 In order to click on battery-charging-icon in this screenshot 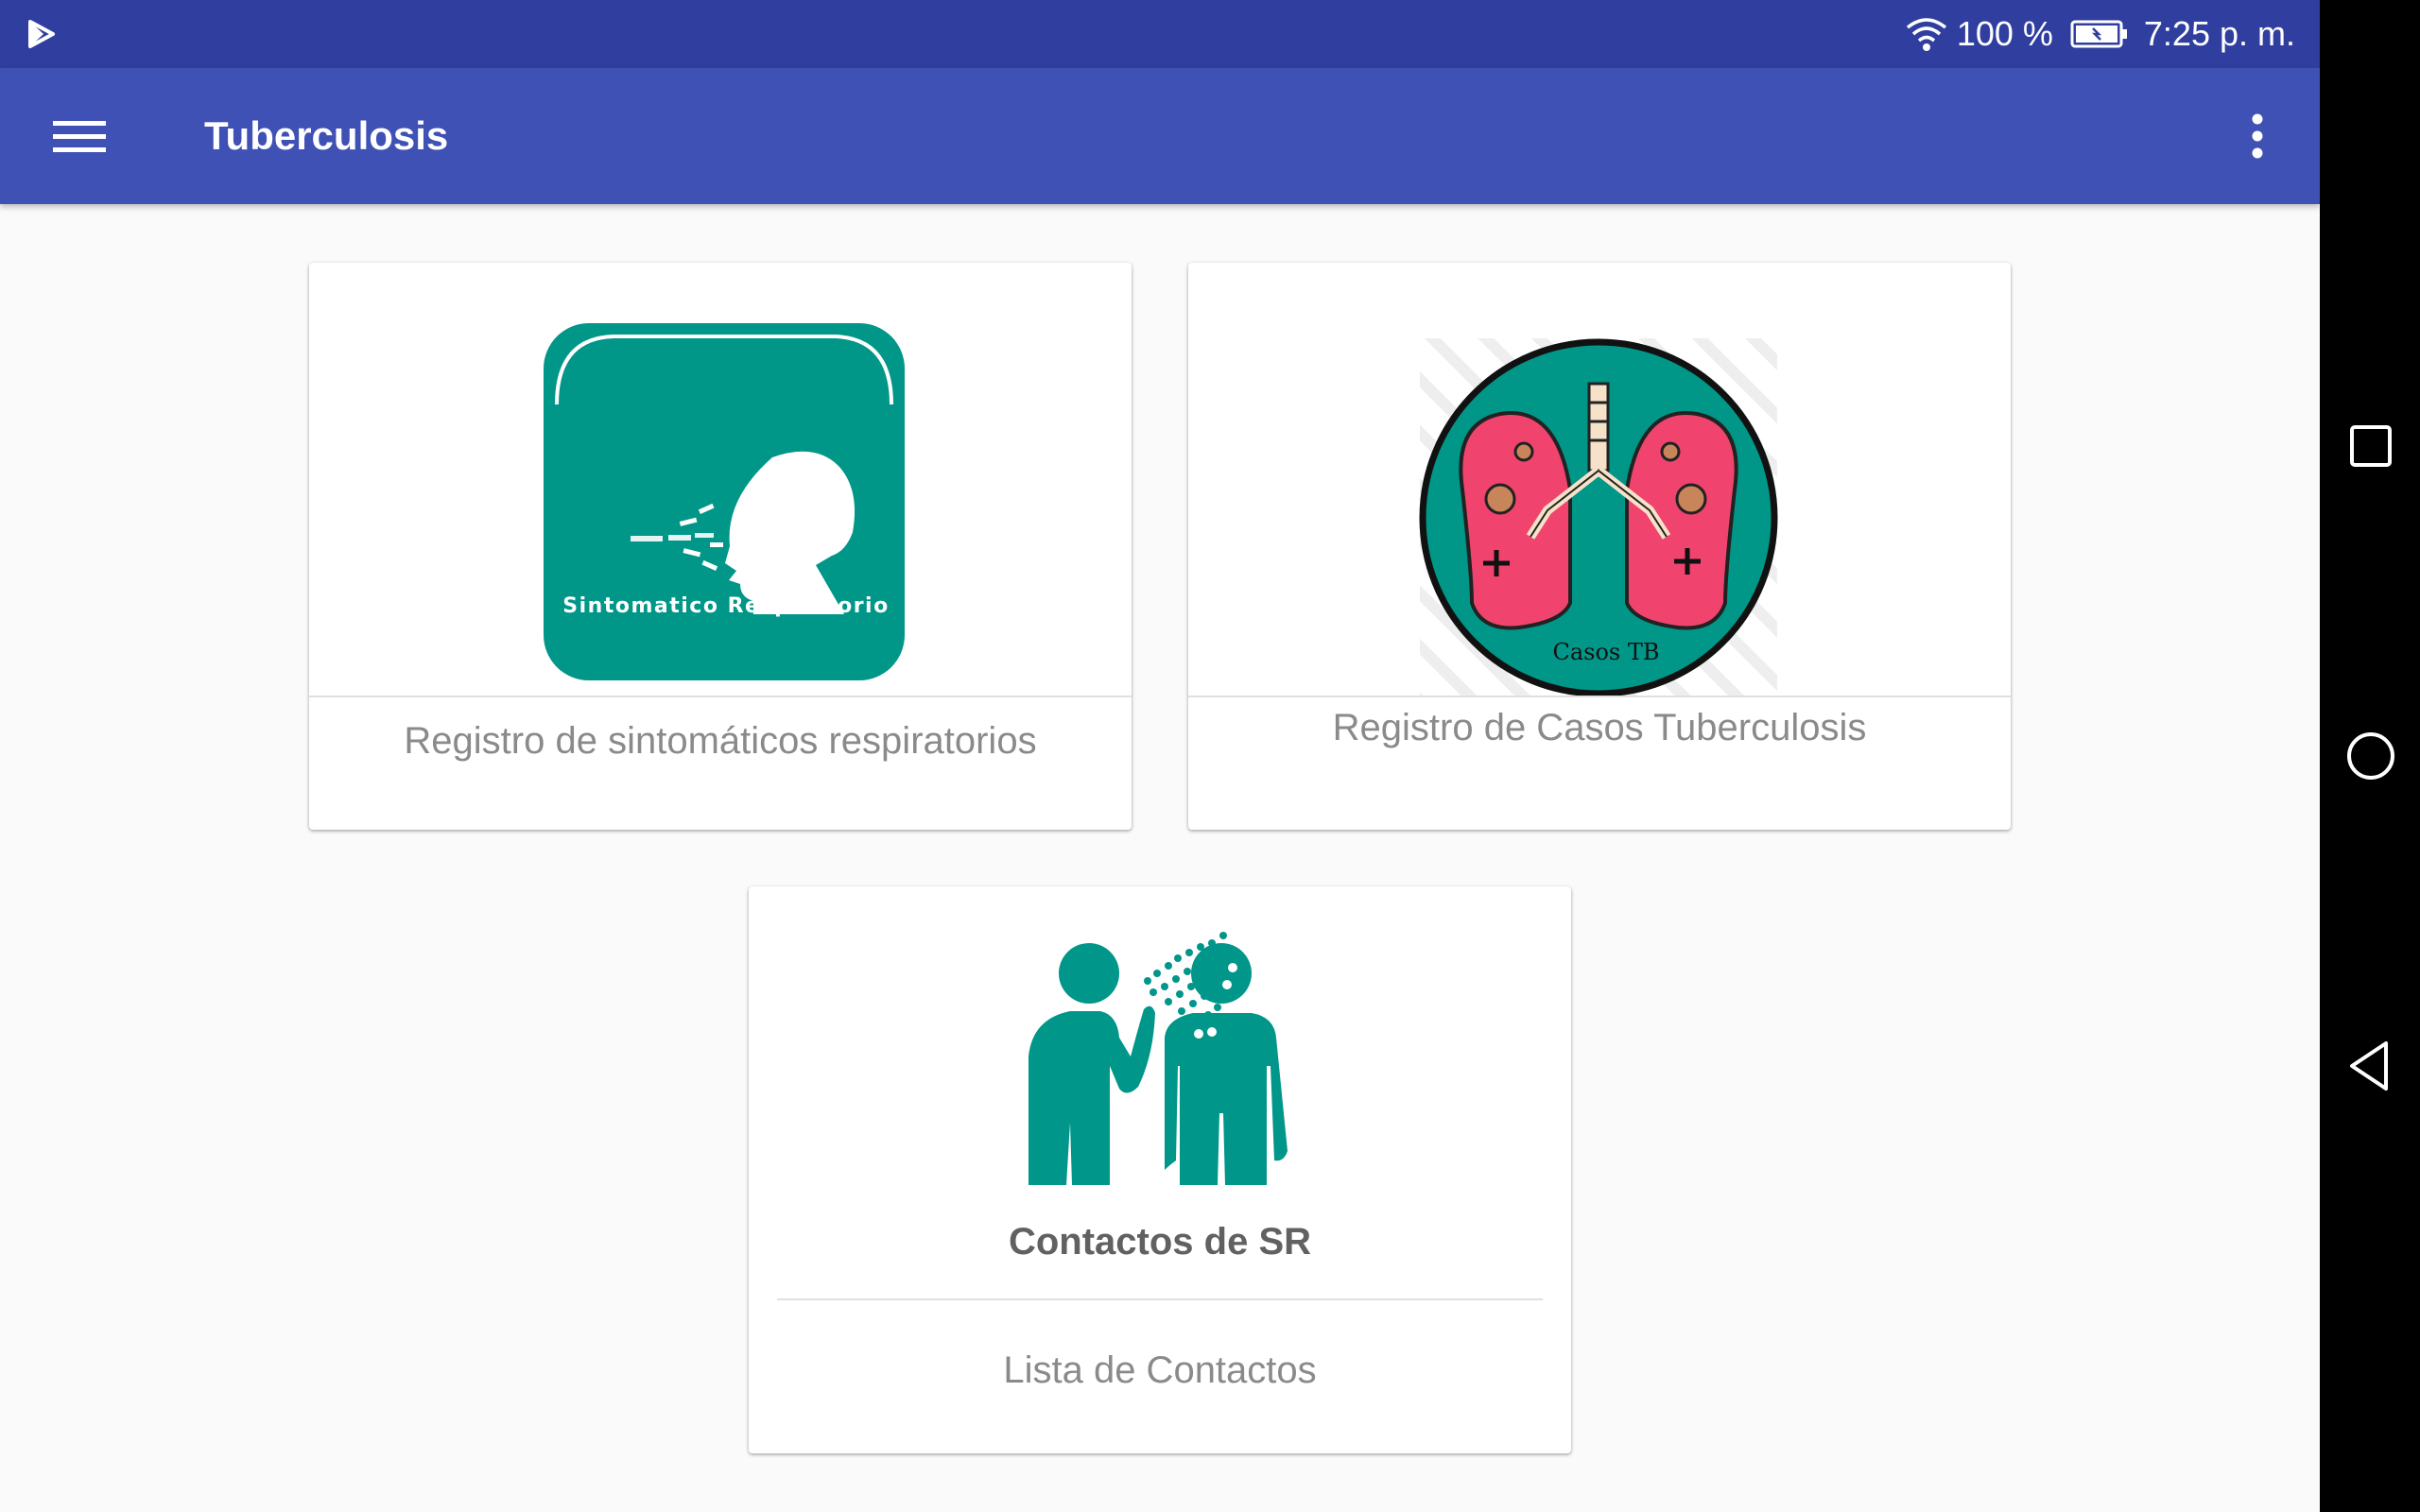, I will do `click(2098, 34)`.